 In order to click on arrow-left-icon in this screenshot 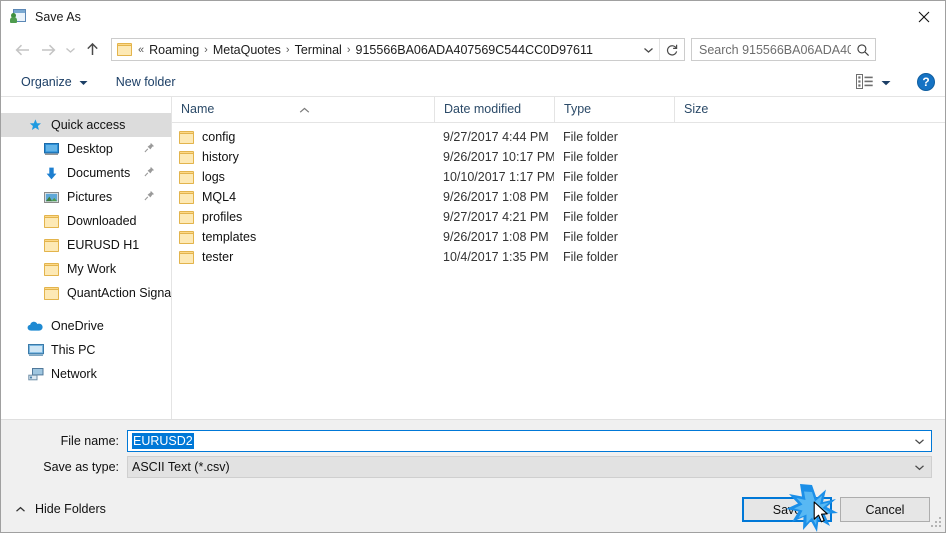, I will do `click(22, 49)`.